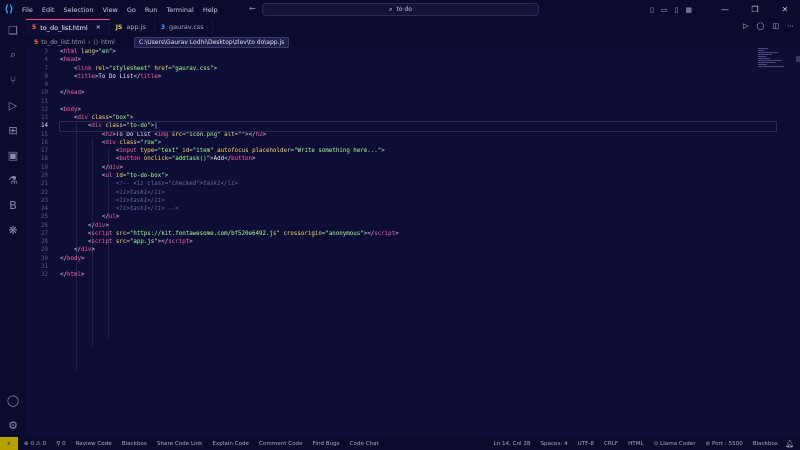 The width and height of the screenshot is (800, 450). What do you see at coordinates (44, 217) in the screenshot?
I see `line-number: 25` at bounding box center [44, 217].